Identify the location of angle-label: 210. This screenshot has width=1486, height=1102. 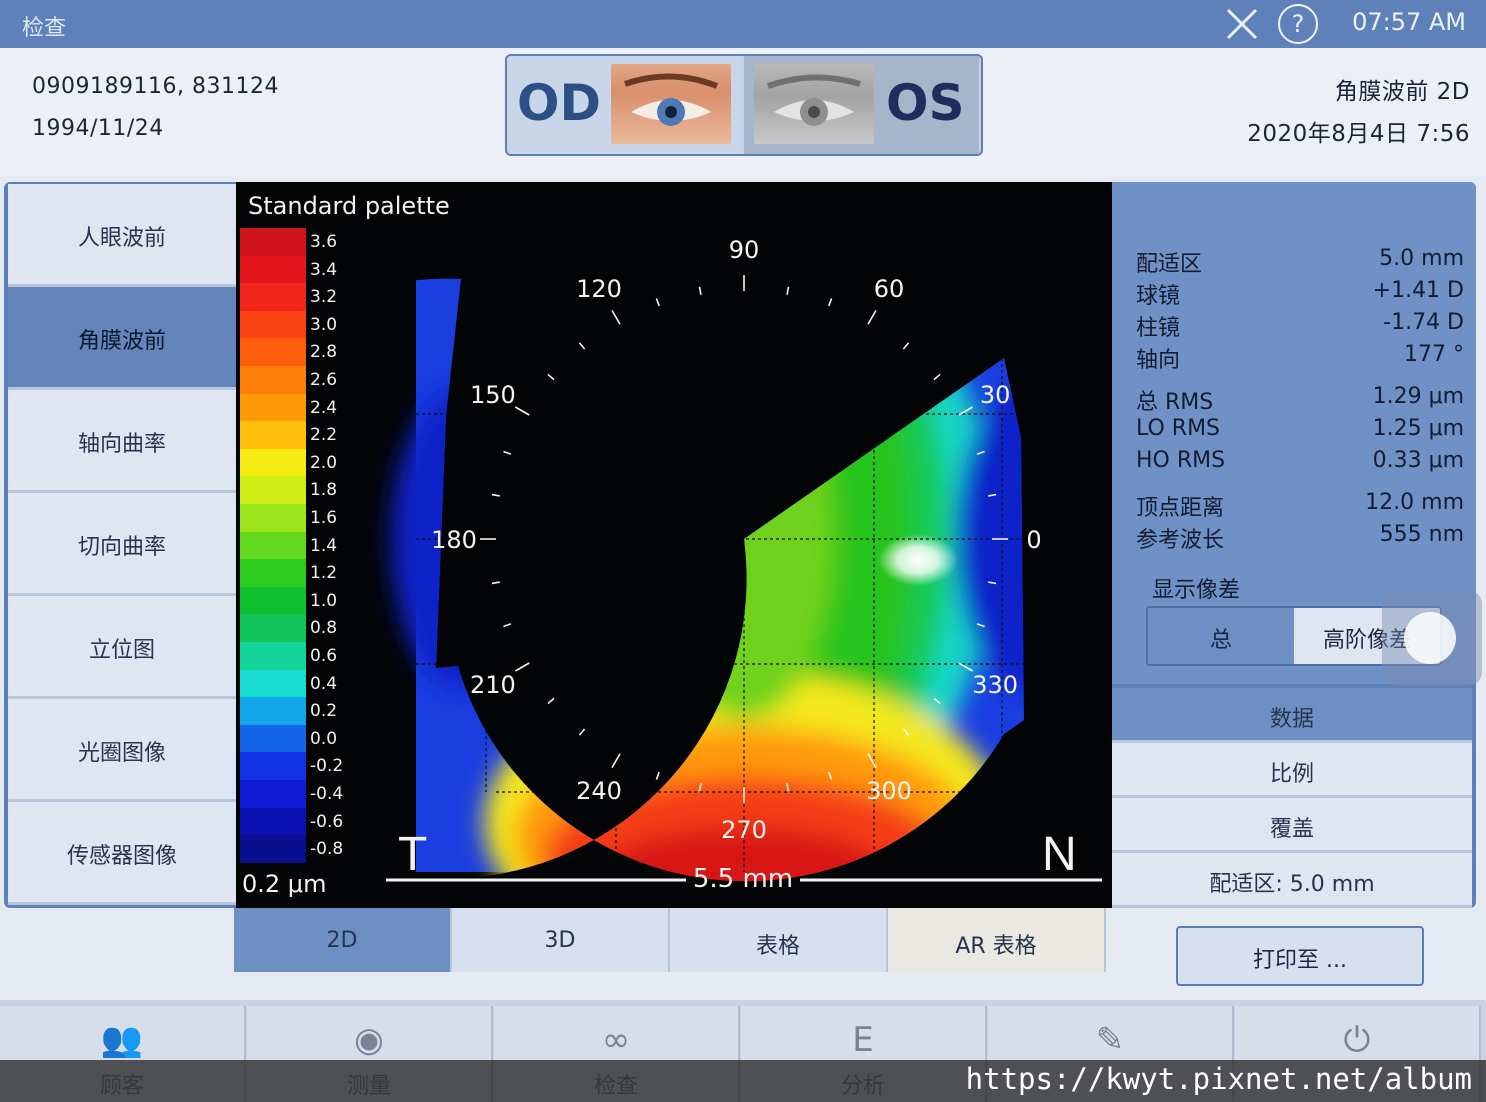
(493, 685).